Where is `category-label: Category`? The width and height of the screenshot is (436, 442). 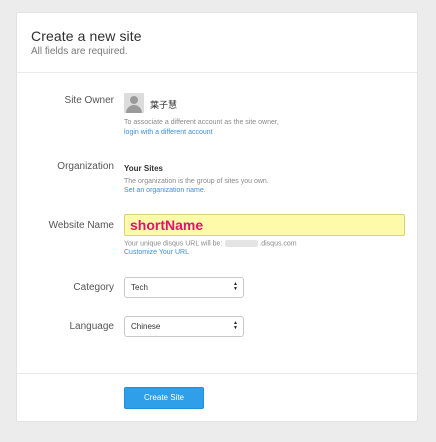
category-label: Category is located at coordinates (93, 287).